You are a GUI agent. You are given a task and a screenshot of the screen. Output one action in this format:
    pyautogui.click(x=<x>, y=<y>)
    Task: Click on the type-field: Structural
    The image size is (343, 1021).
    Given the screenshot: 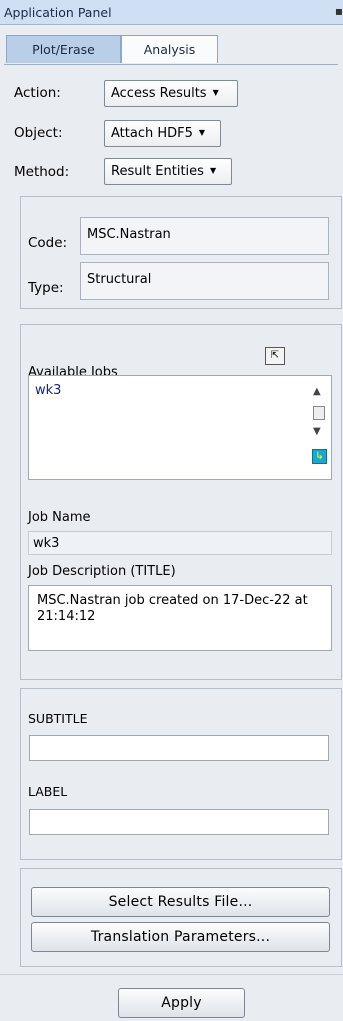 What is the action you would take?
    pyautogui.click(x=204, y=281)
    